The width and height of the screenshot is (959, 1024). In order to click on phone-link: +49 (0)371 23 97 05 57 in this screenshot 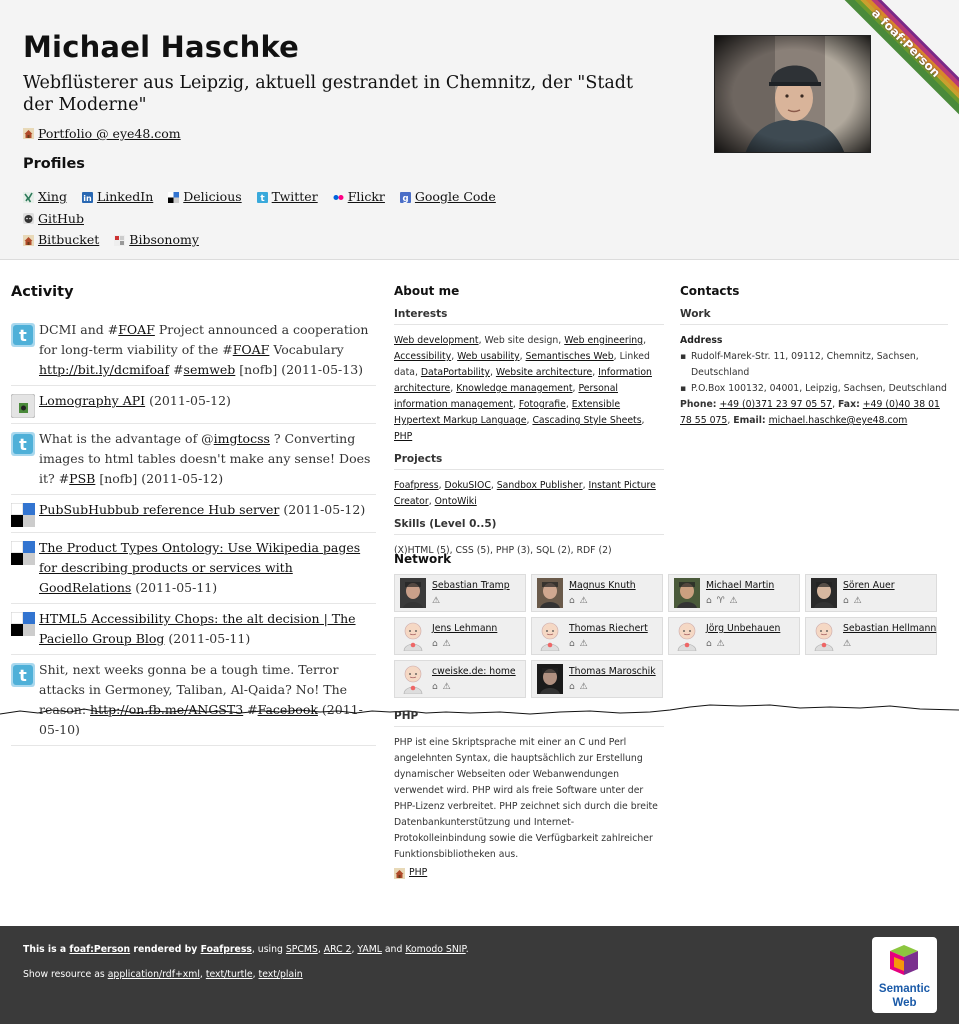, I will do `click(775, 404)`.